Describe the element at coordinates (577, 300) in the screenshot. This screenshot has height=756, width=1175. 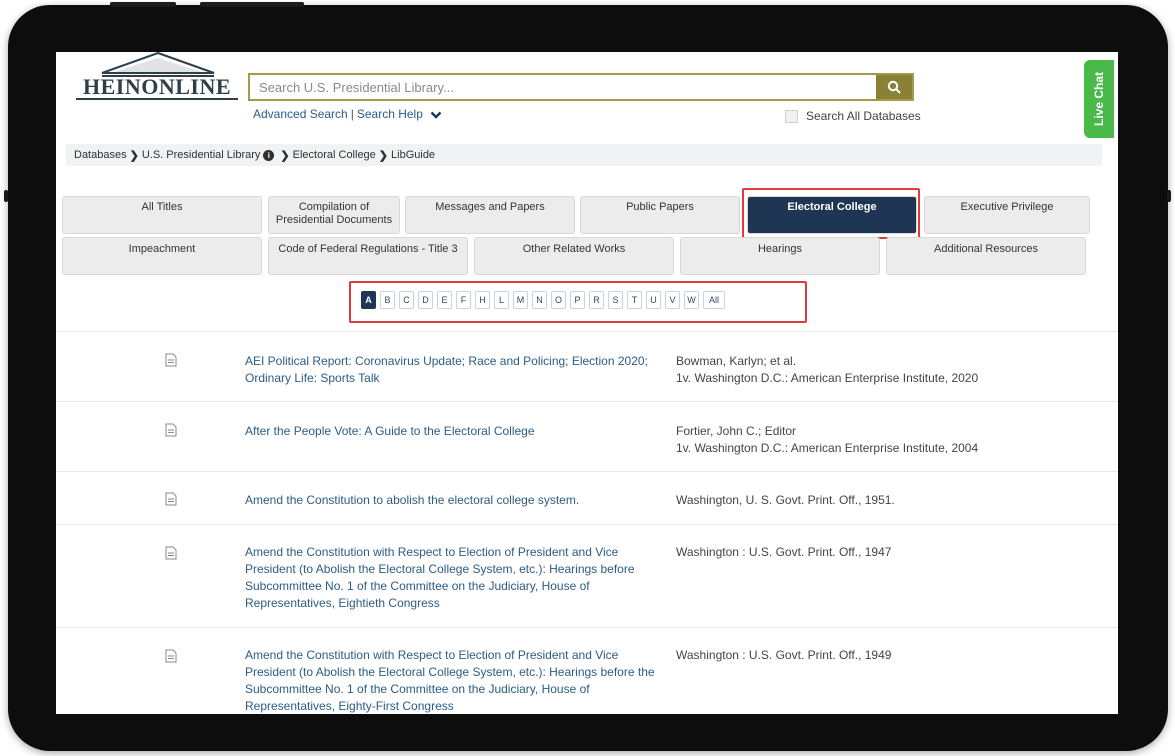
I see `alphabet-letter-p: P` at that location.